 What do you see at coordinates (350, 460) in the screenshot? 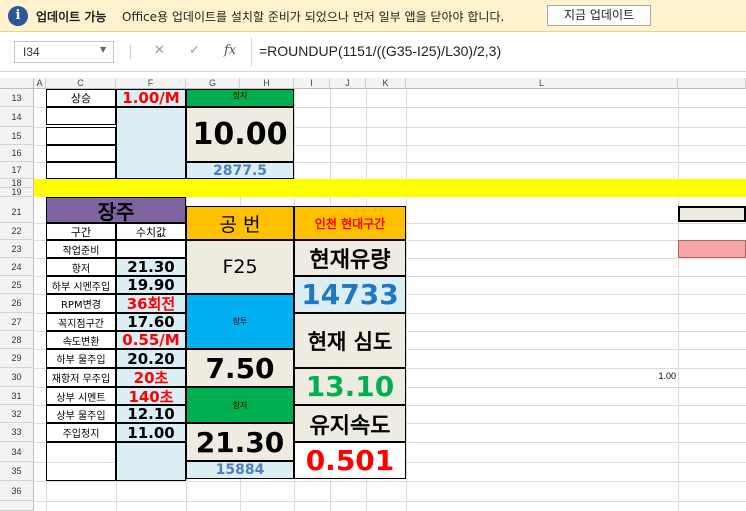
I see `speed-value: 0.501` at bounding box center [350, 460].